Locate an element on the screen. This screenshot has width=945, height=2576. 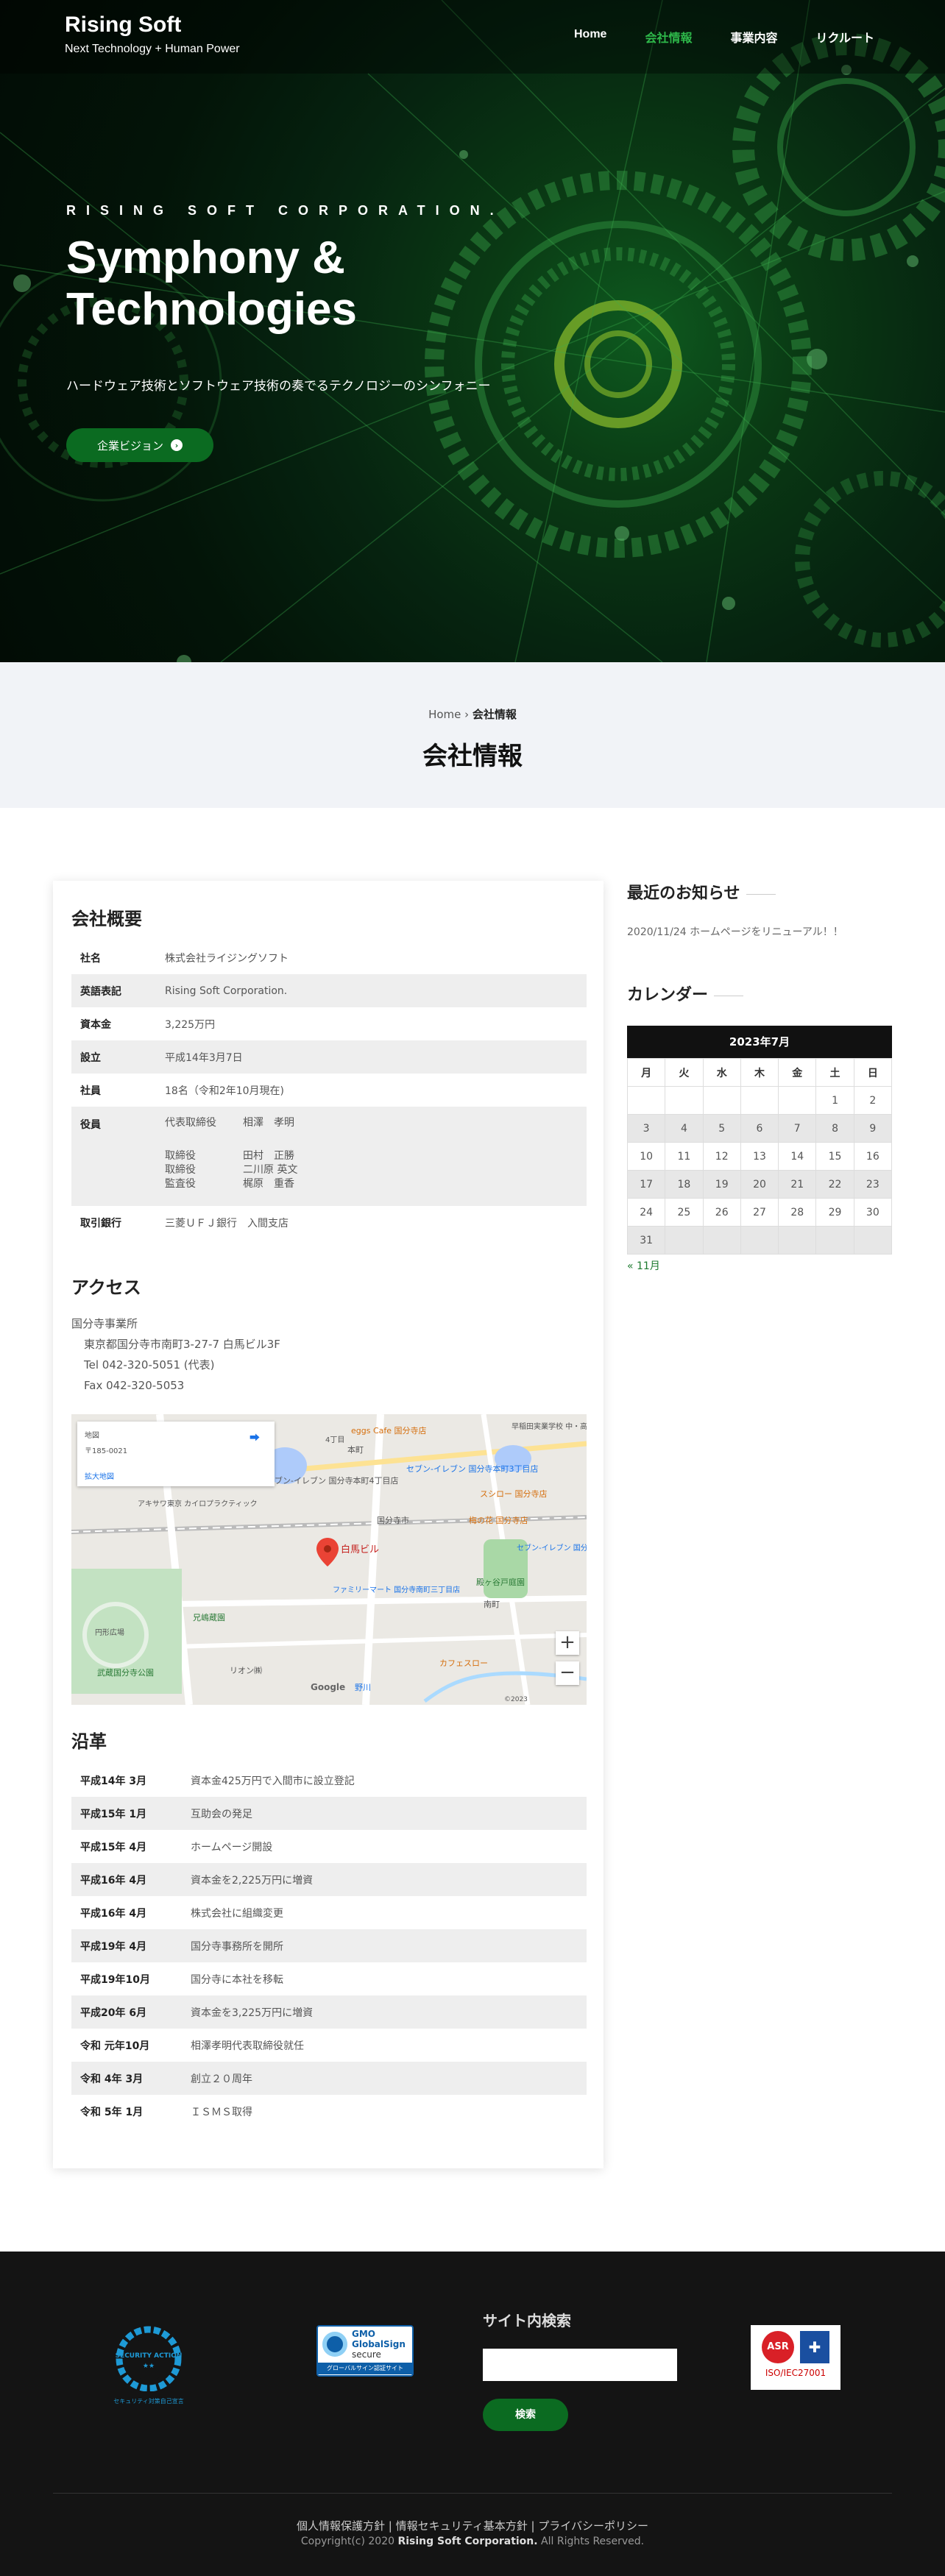
history-row: 平成19年 4月 国分寺事務所を開所 is located at coordinates (329, 1945).